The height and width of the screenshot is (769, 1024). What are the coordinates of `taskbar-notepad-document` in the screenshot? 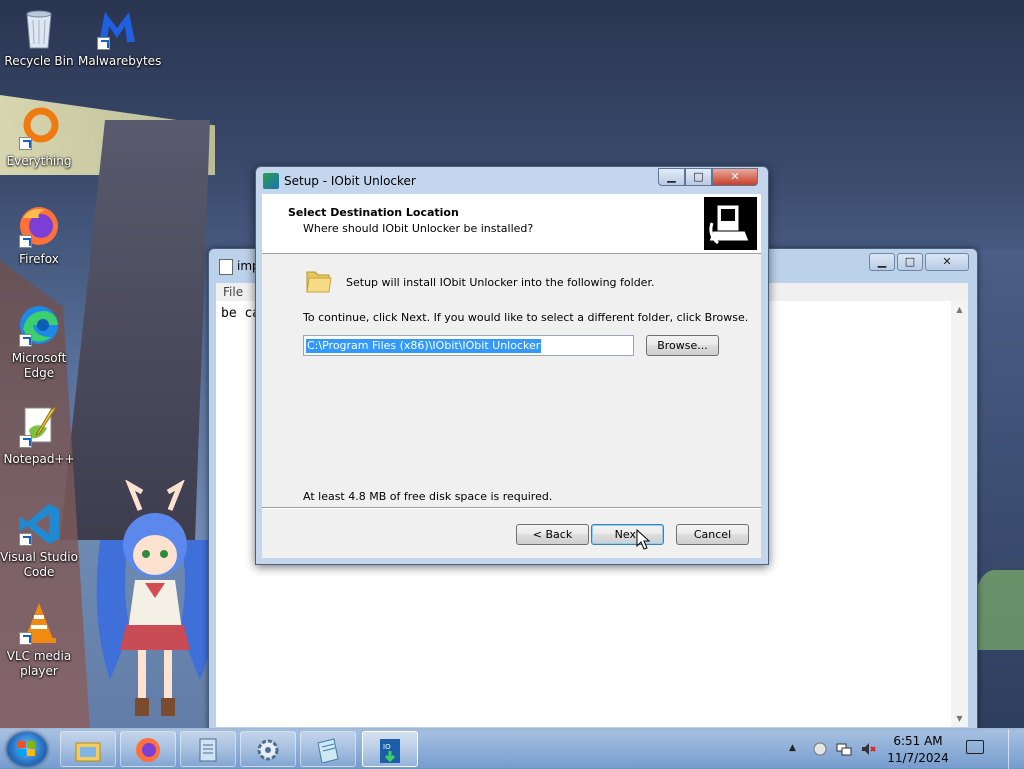 It's located at (328, 749).